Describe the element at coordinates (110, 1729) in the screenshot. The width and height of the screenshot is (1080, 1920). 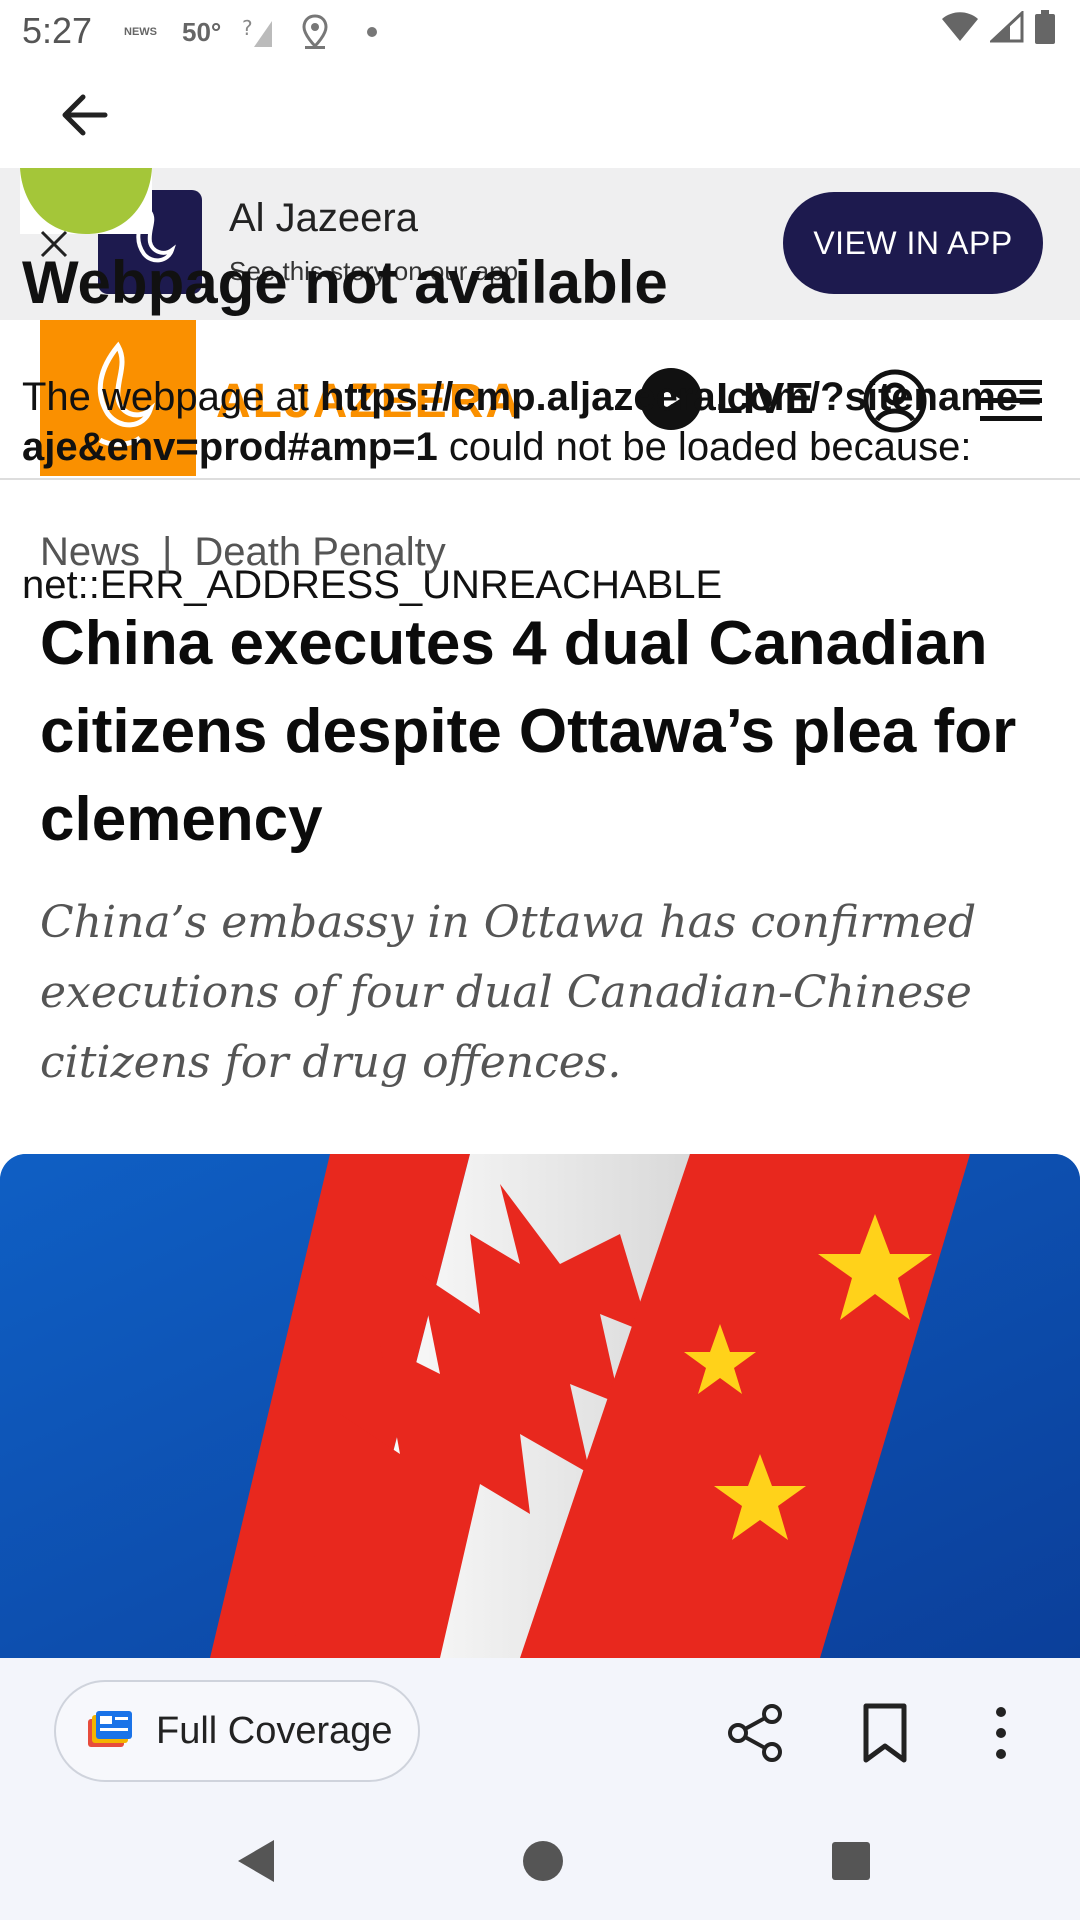
I see `full-coverage-icon` at that location.